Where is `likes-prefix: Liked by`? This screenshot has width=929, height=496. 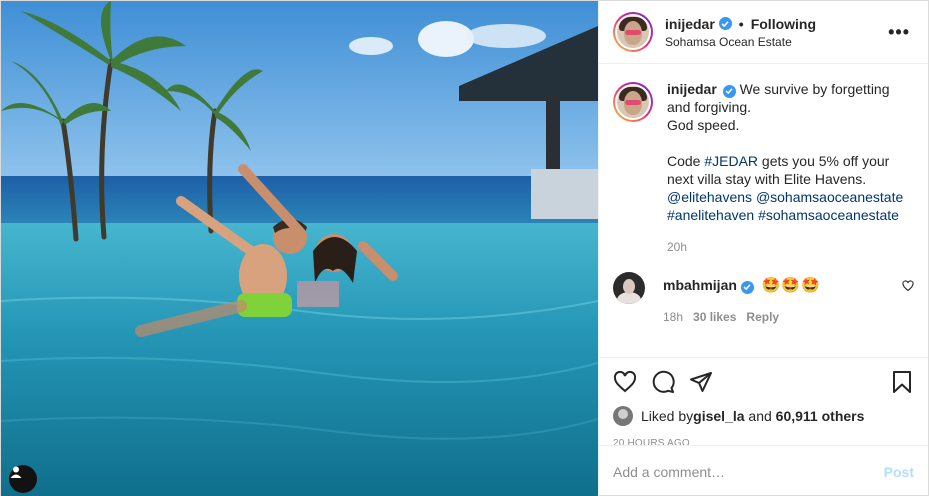
likes-prefix: Liked by is located at coordinates (667, 416).